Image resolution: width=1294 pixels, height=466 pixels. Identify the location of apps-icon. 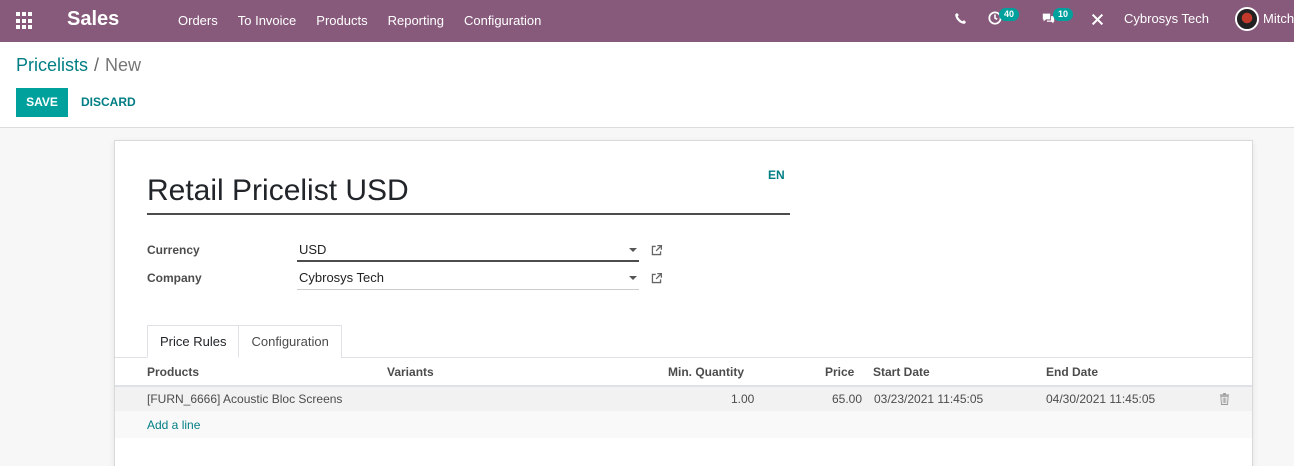
(25, 21).